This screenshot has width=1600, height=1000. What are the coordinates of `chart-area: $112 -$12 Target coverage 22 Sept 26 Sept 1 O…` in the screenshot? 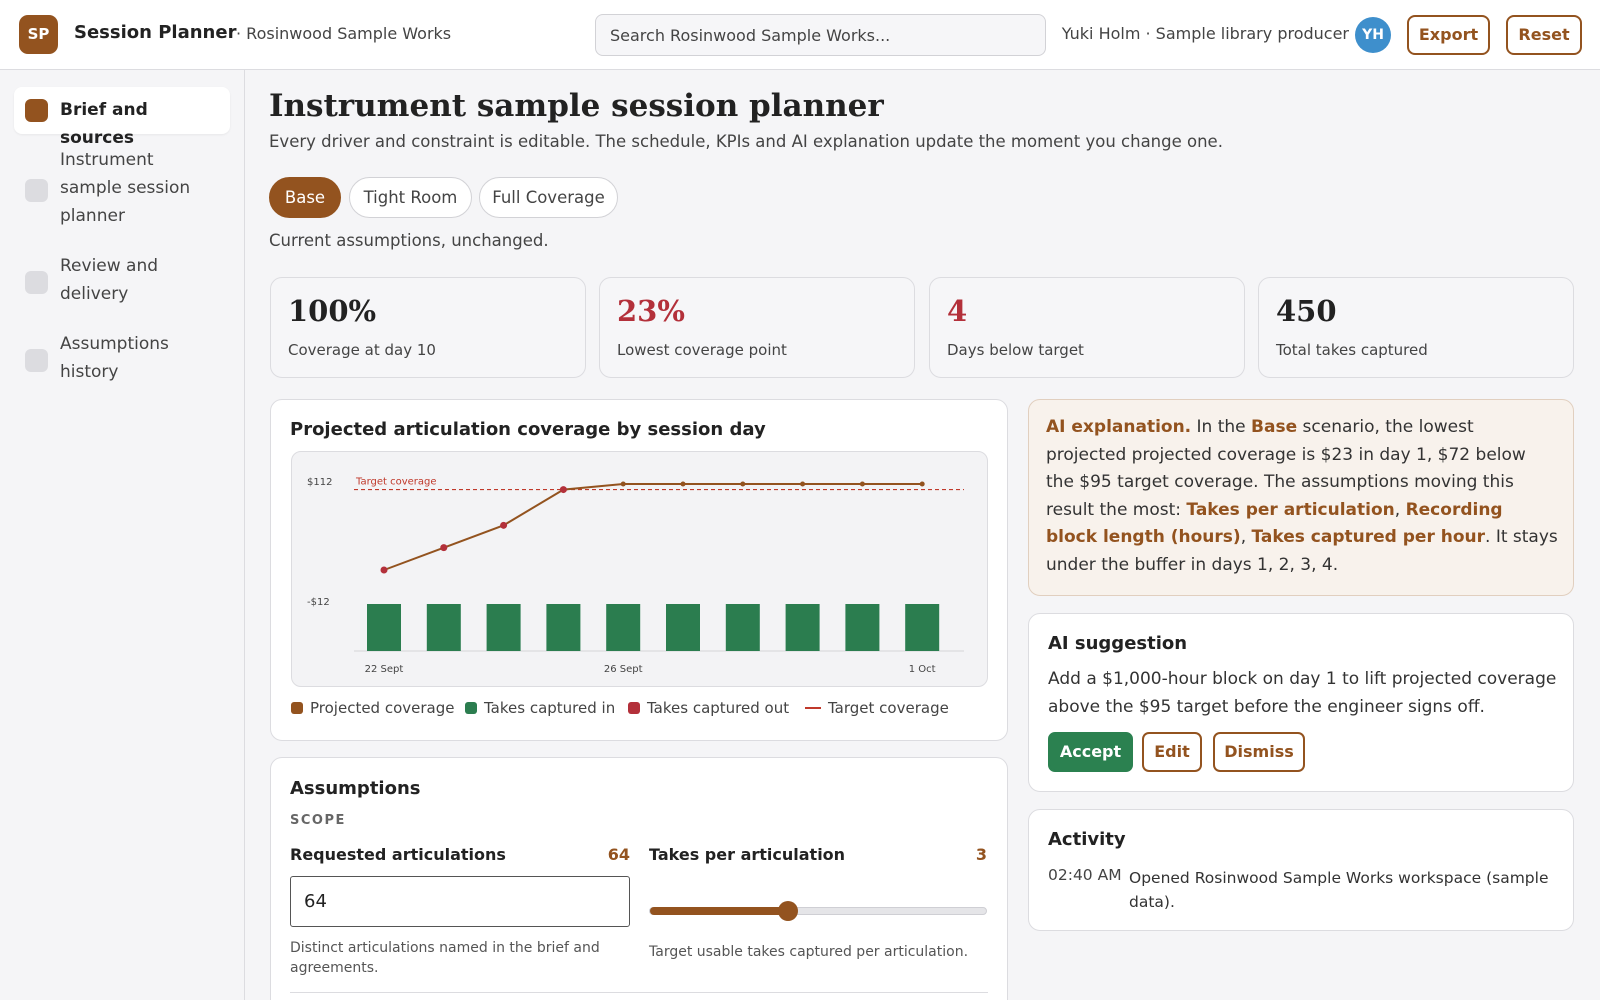 It's located at (639, 569).